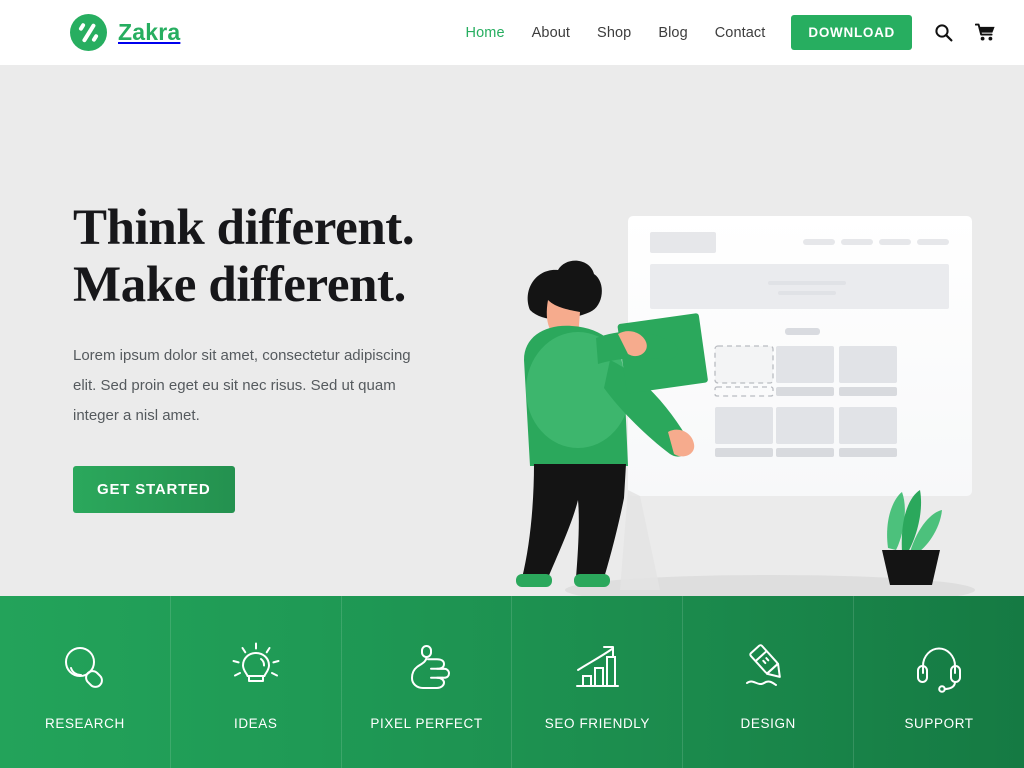  I want to click on cart-button, so click(985, 32).